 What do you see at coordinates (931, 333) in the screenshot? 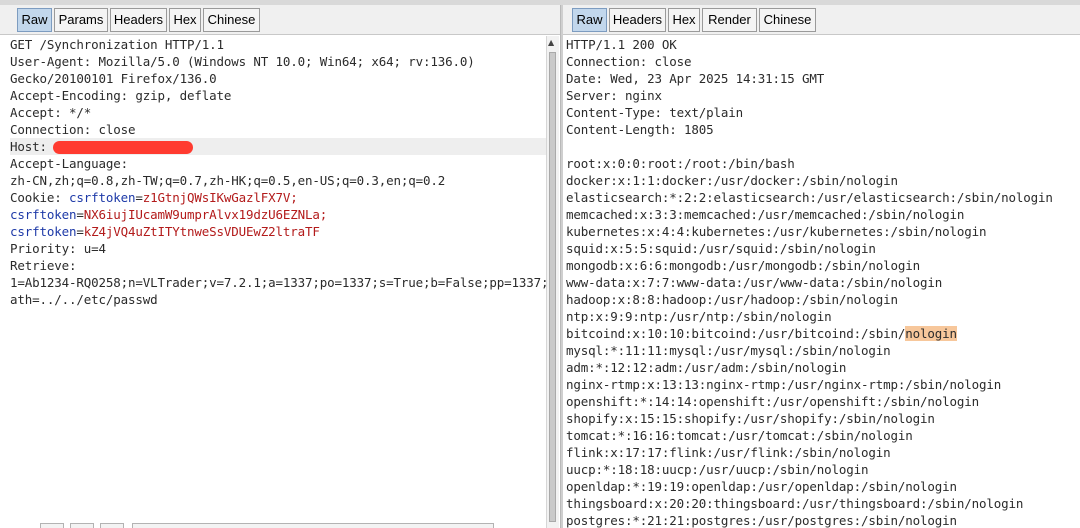
I see `search-match-highlight: nologin` at bounding box center [931, 333].